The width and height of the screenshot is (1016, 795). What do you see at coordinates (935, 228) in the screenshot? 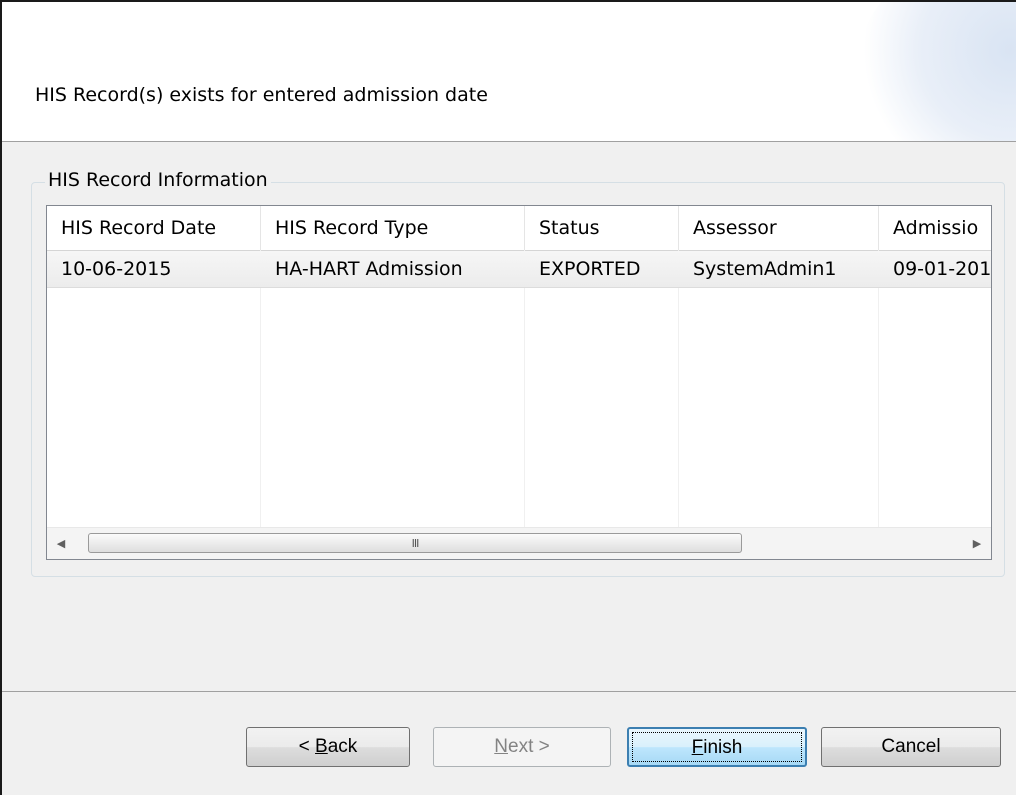
I see `column-header-admission: Admissio` at bounding box center [935, 228].